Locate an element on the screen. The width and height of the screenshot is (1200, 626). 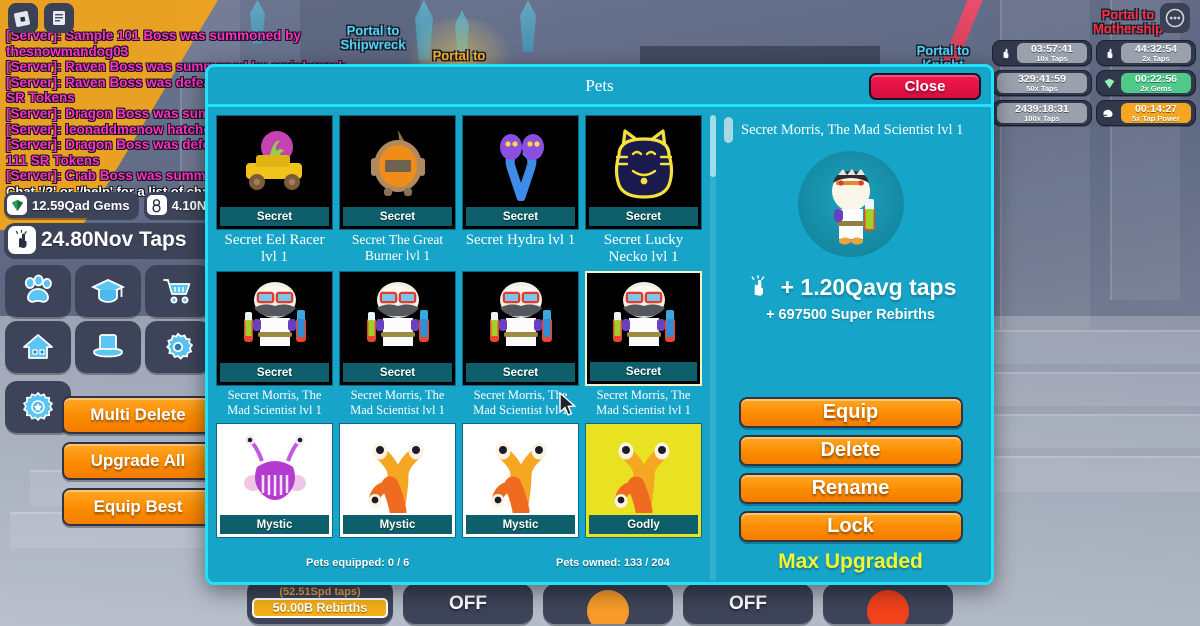
rebirth-button: (52.51Spd taps) 50.00B Rebirths is located at coordinates (320, 602).